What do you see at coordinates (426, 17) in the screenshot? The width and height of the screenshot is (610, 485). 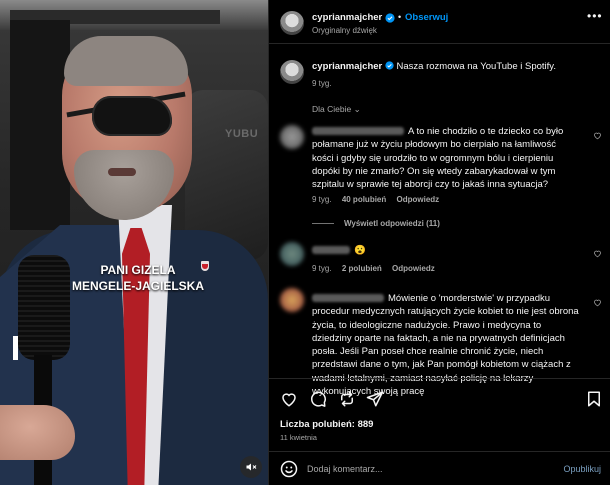 I see `follow-button: Obserwuj` at bounding box center [426, 17].